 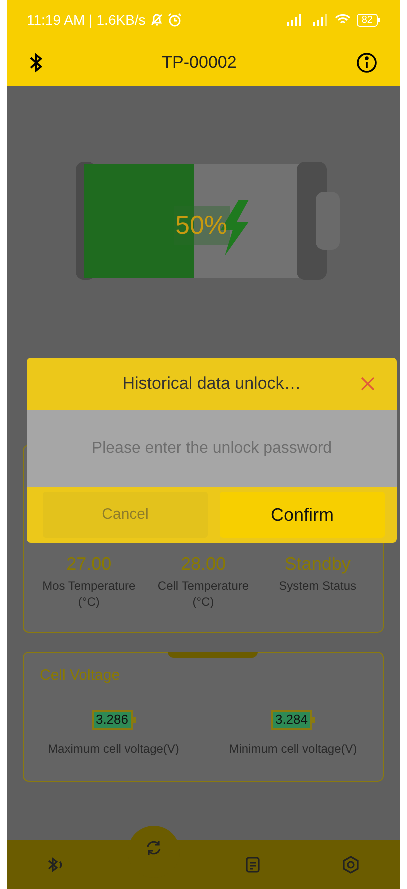 I want to click on wifi-icon, so click(x=342, y=20).